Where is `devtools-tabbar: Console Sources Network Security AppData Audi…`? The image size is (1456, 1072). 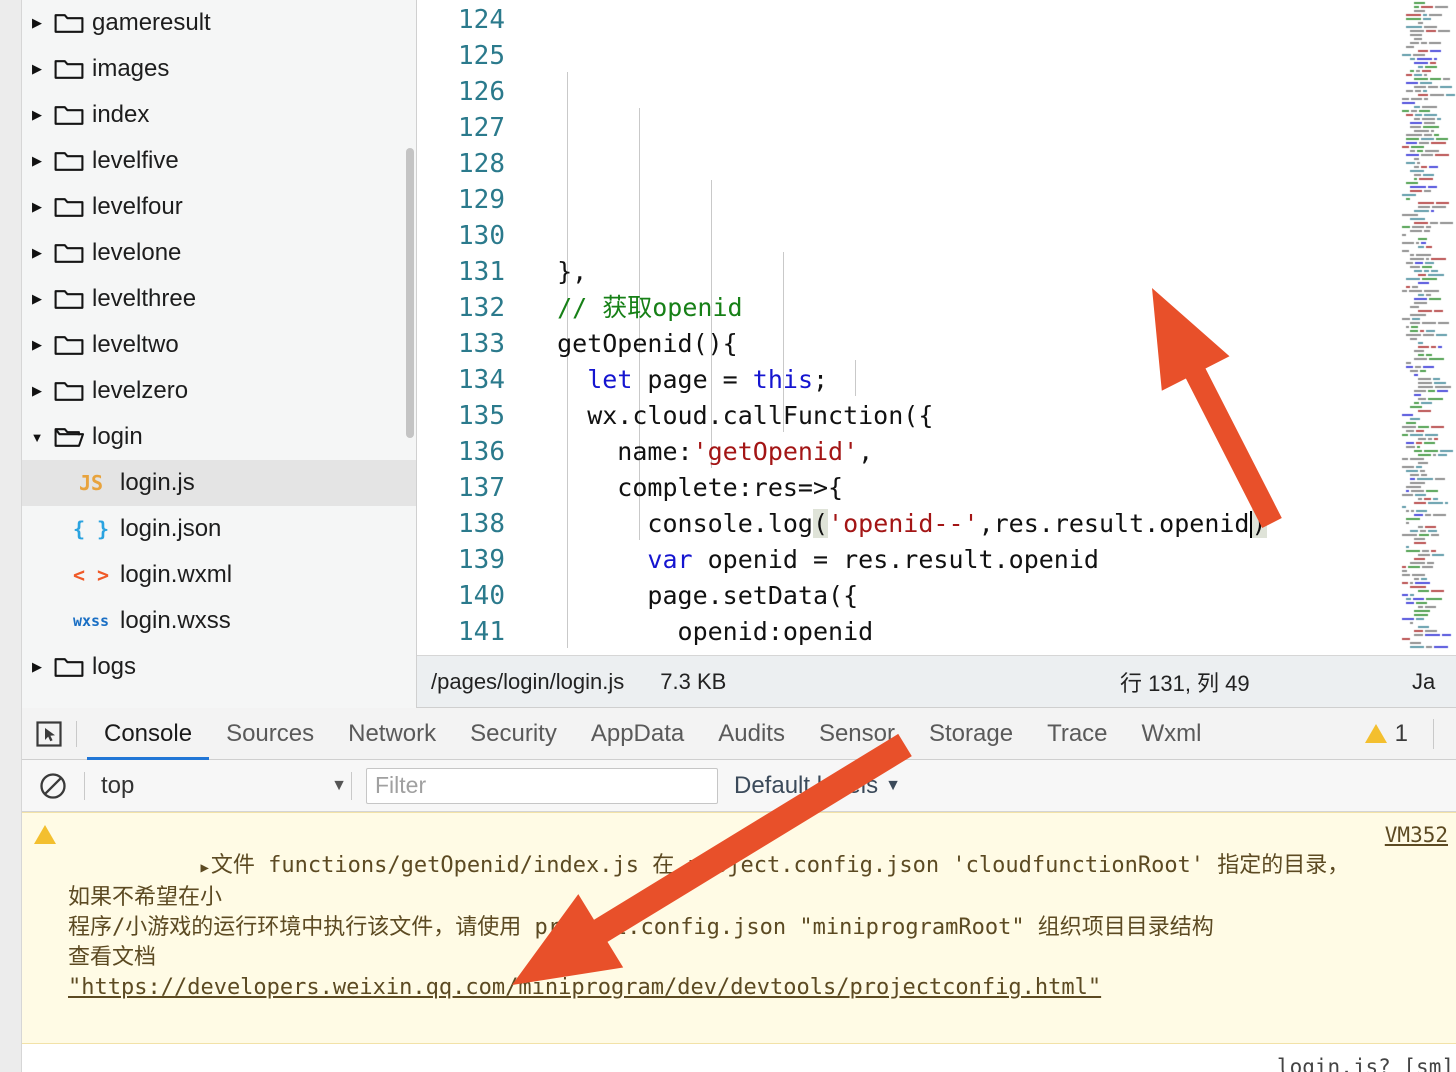 devtools-tabbar: Console Sources Network Security AppData Audi… is located at coordinates (739, 734).